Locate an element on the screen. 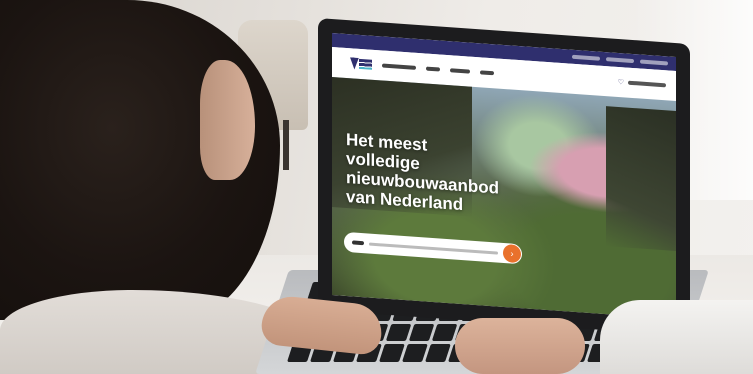 The width and height of the screenshot is (753, 374). logo-icon is located at coordinates (361, 64).